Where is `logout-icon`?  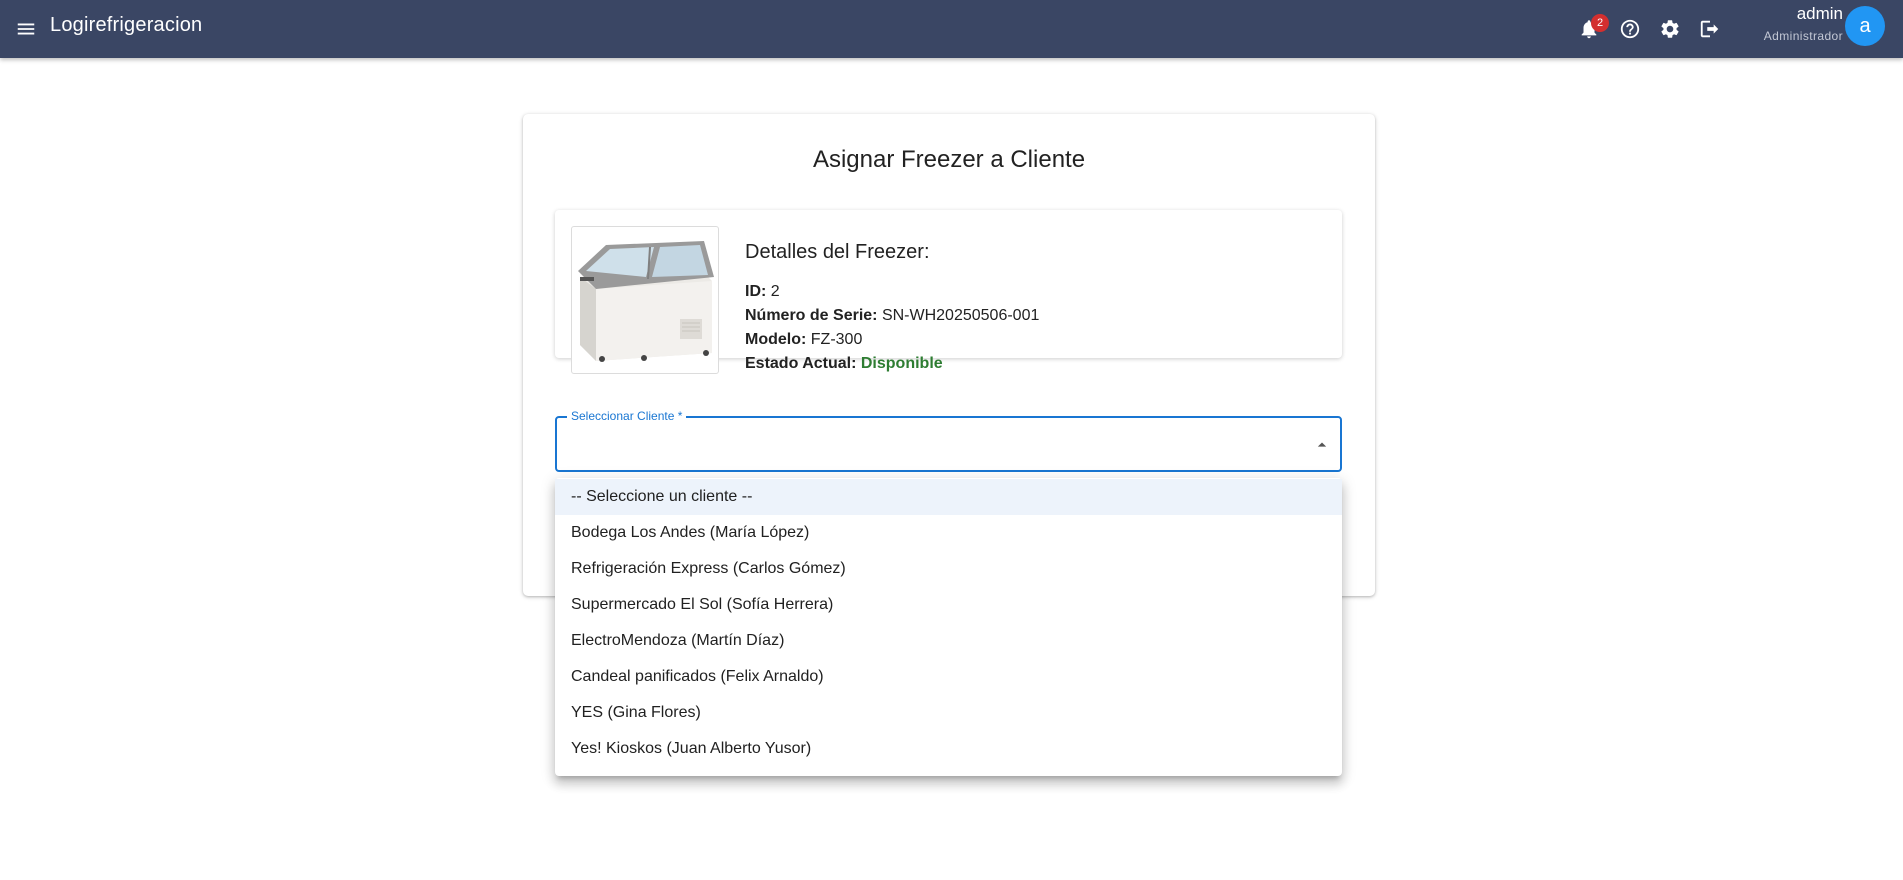 logout-icon is located at coordinates (1709, 29).